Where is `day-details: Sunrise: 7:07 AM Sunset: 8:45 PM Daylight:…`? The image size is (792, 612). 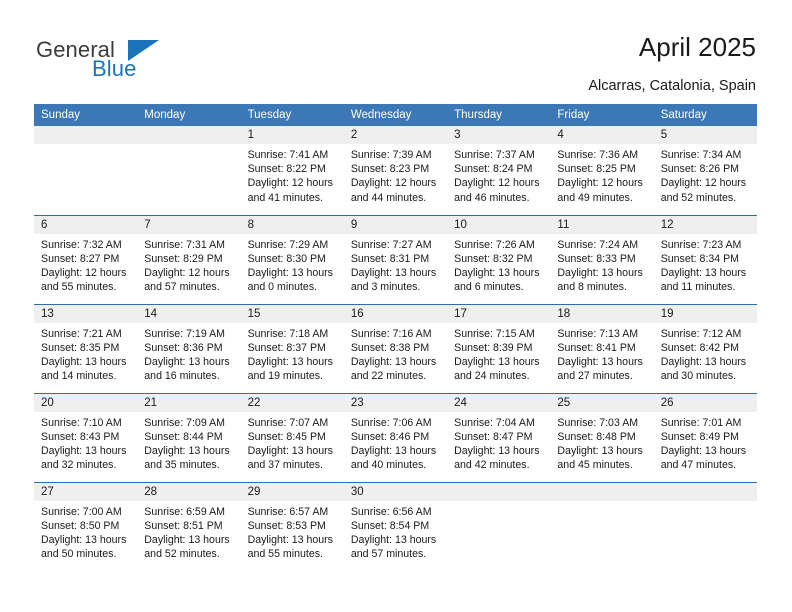 day-details: Sunrise: 7:07 AM Sunset: 8:45 PM Daylight:… is located at coordinates (292, 442).